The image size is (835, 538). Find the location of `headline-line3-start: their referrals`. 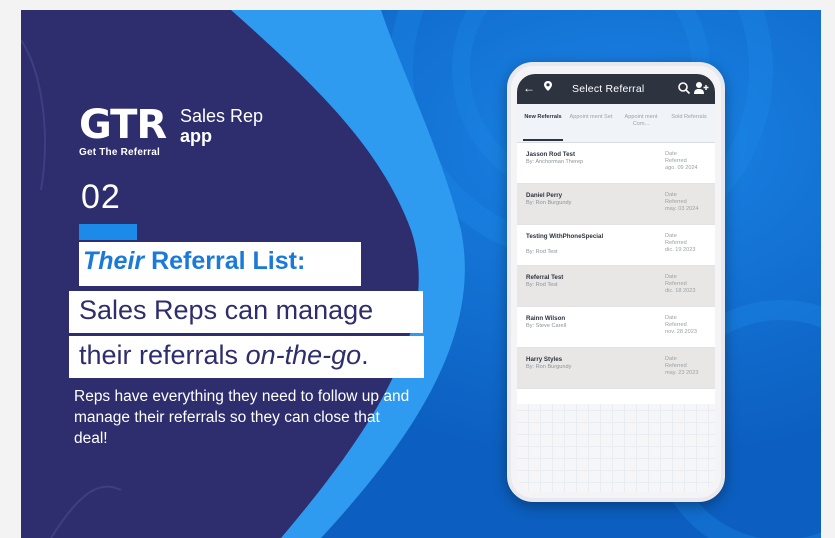

headline-line3-start: their referrals is located at coordinates (162, 355).